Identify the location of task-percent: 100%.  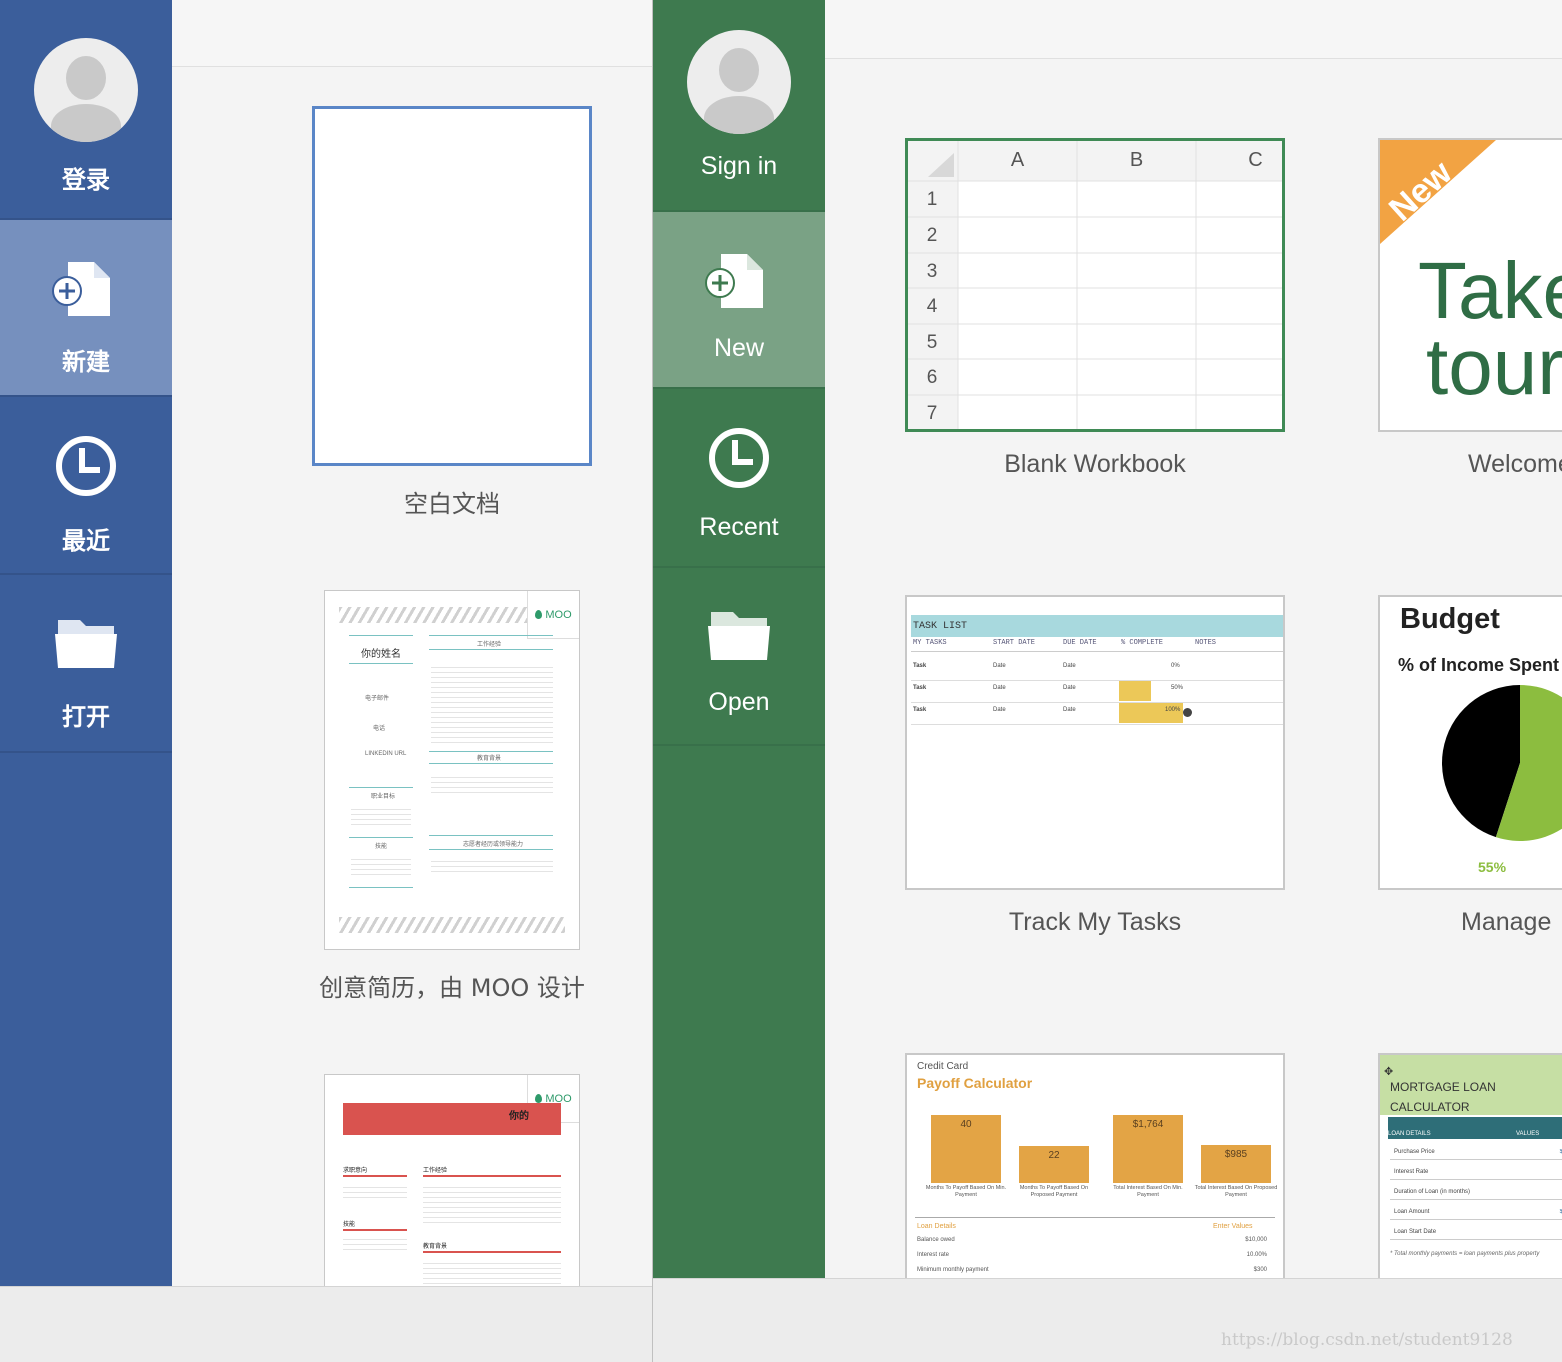
(1173, 710).